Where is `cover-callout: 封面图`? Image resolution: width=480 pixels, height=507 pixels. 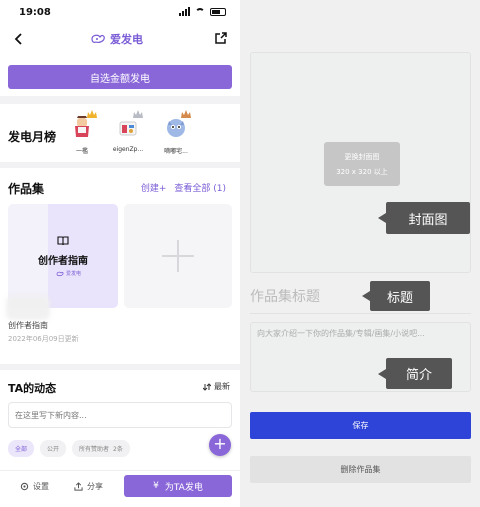
cover-callout: 封面图 is located at coordinates (424, 218).